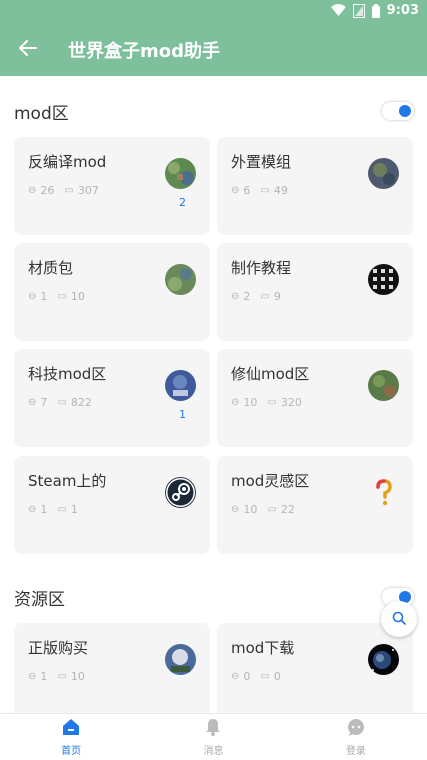 This screenshot has width=427, height=760. Describe the element at coordinates (383, 492) in the screenshot. I see `question-icon` at that location.